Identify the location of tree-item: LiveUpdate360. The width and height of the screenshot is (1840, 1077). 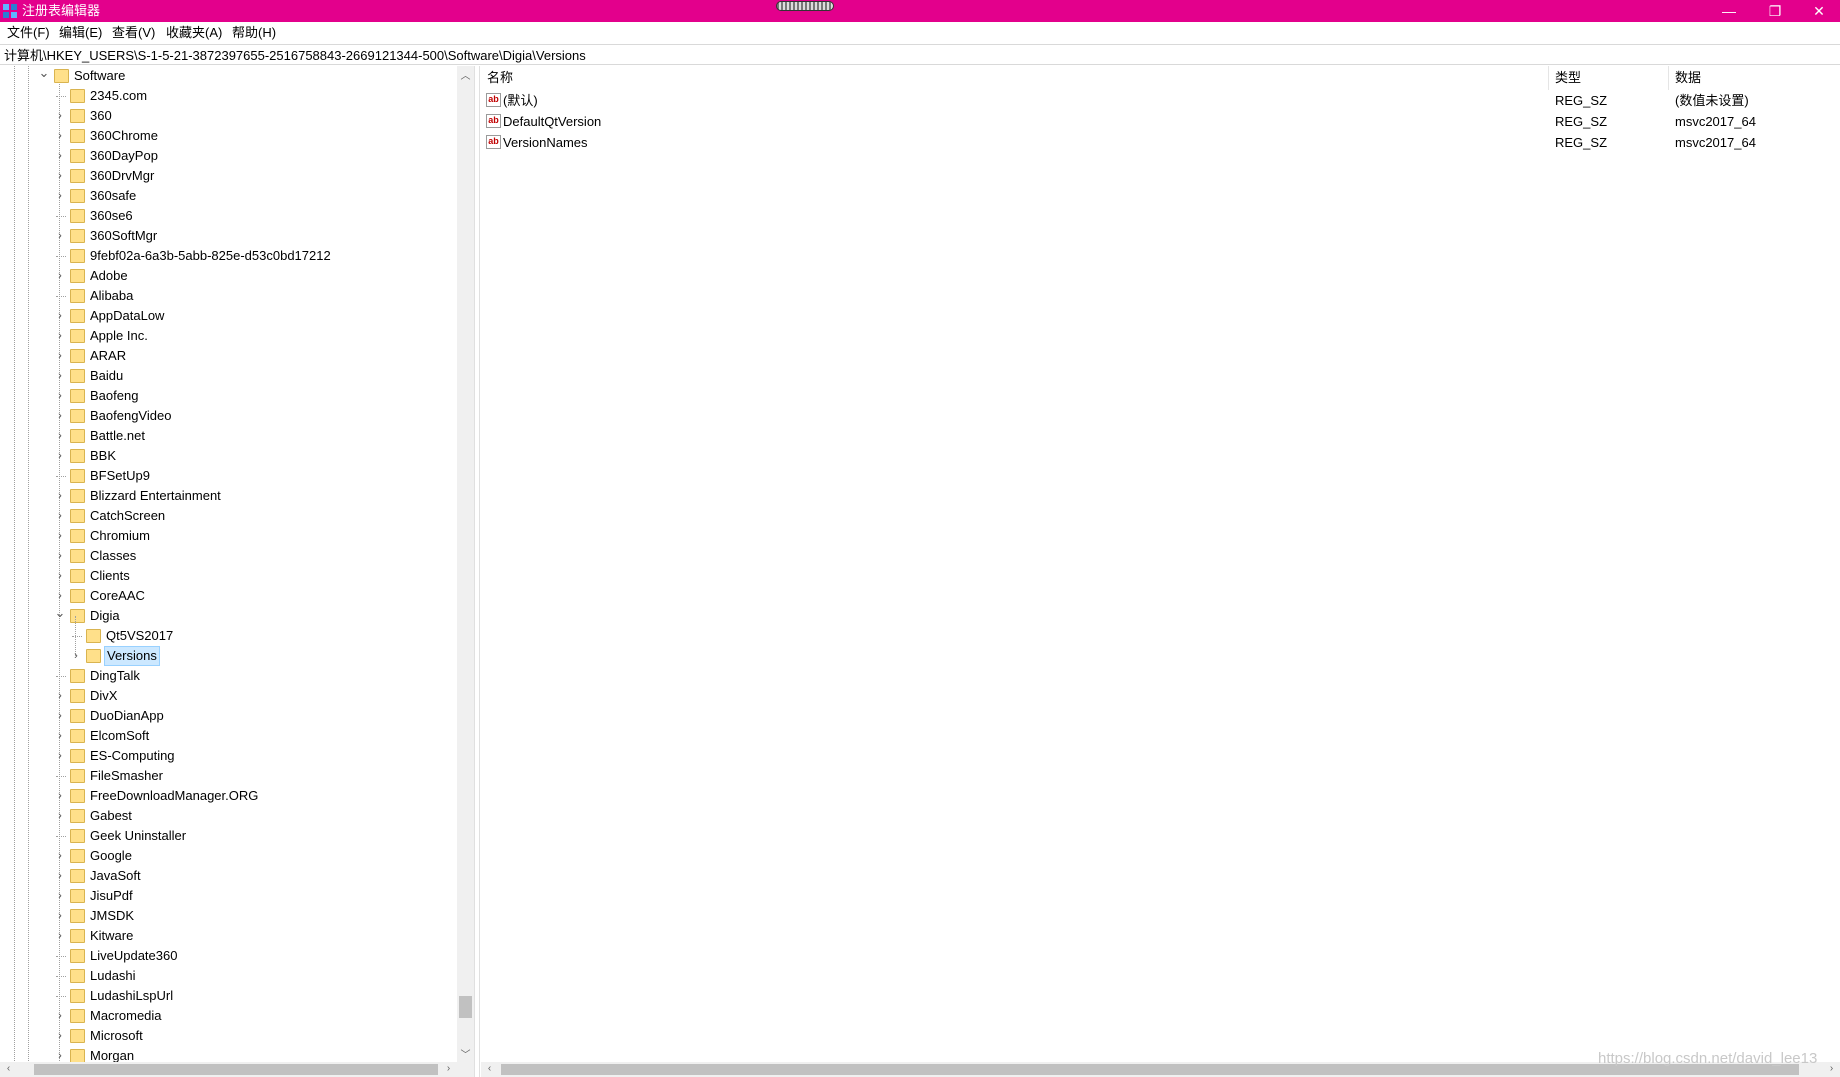
(228, 956).